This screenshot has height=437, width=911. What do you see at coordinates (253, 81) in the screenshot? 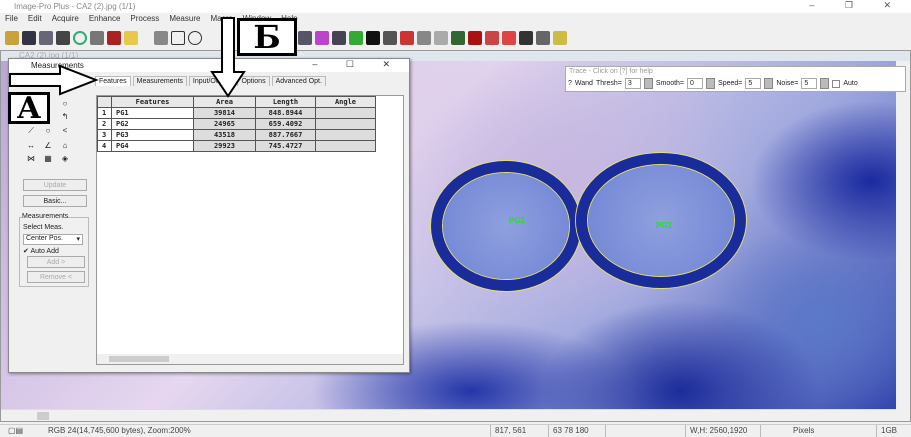
I see `tab-options: Options` at bounding box center [253, 81].